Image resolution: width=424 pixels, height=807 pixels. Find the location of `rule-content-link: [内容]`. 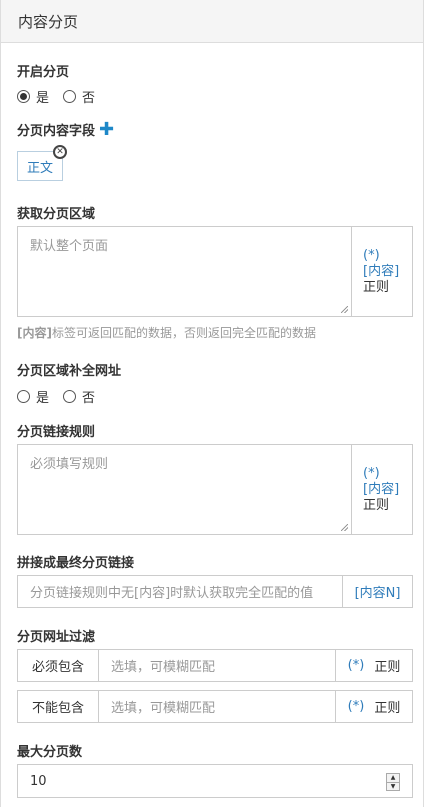

rule-content-link: [内容] is located at coordinates (387, 490).